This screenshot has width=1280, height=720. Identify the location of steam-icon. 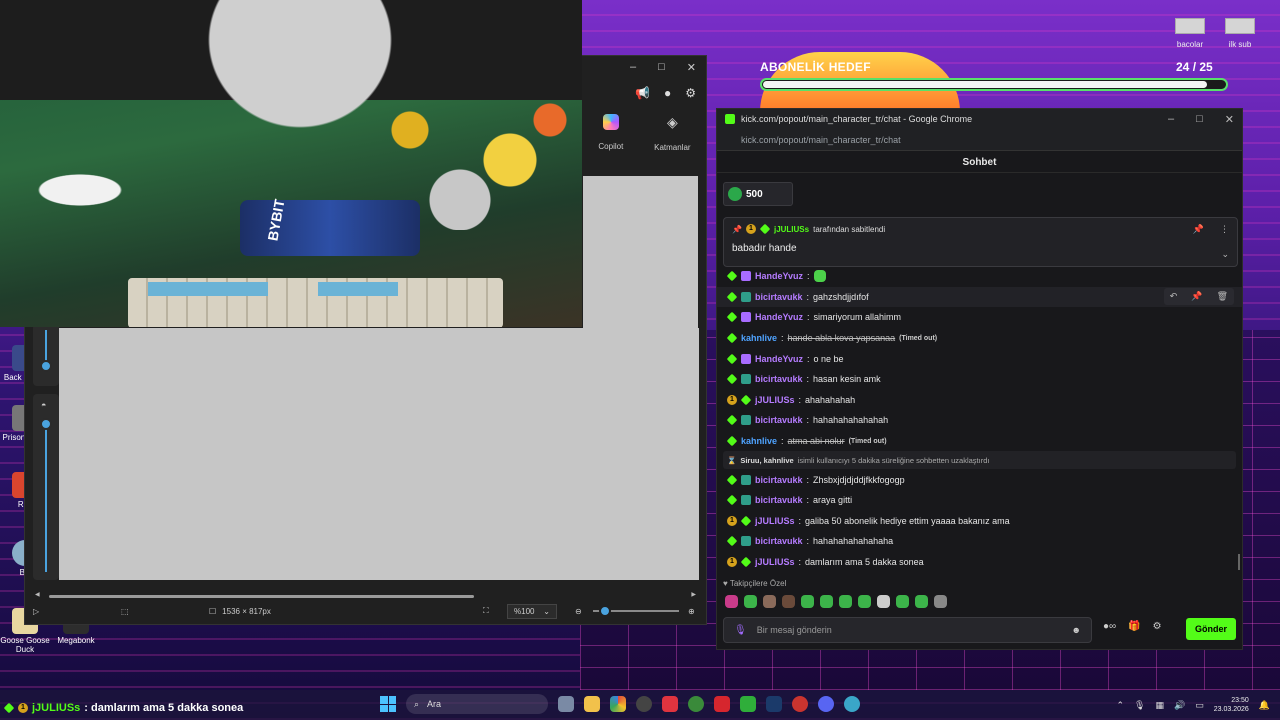
(774, 704).